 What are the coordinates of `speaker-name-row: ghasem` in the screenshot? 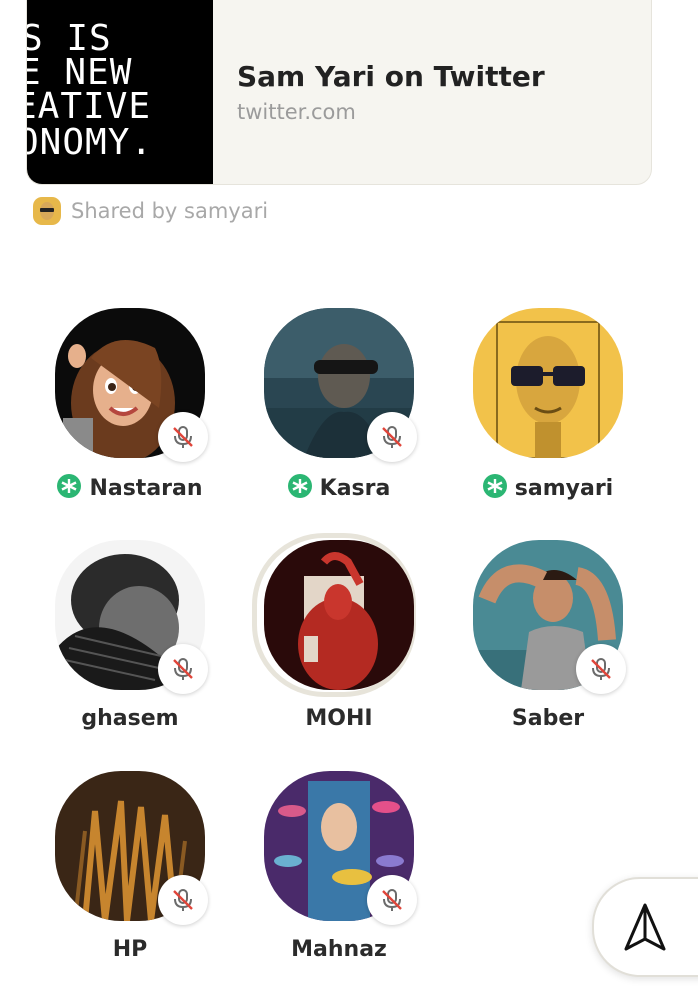 It's located at (130, 718).